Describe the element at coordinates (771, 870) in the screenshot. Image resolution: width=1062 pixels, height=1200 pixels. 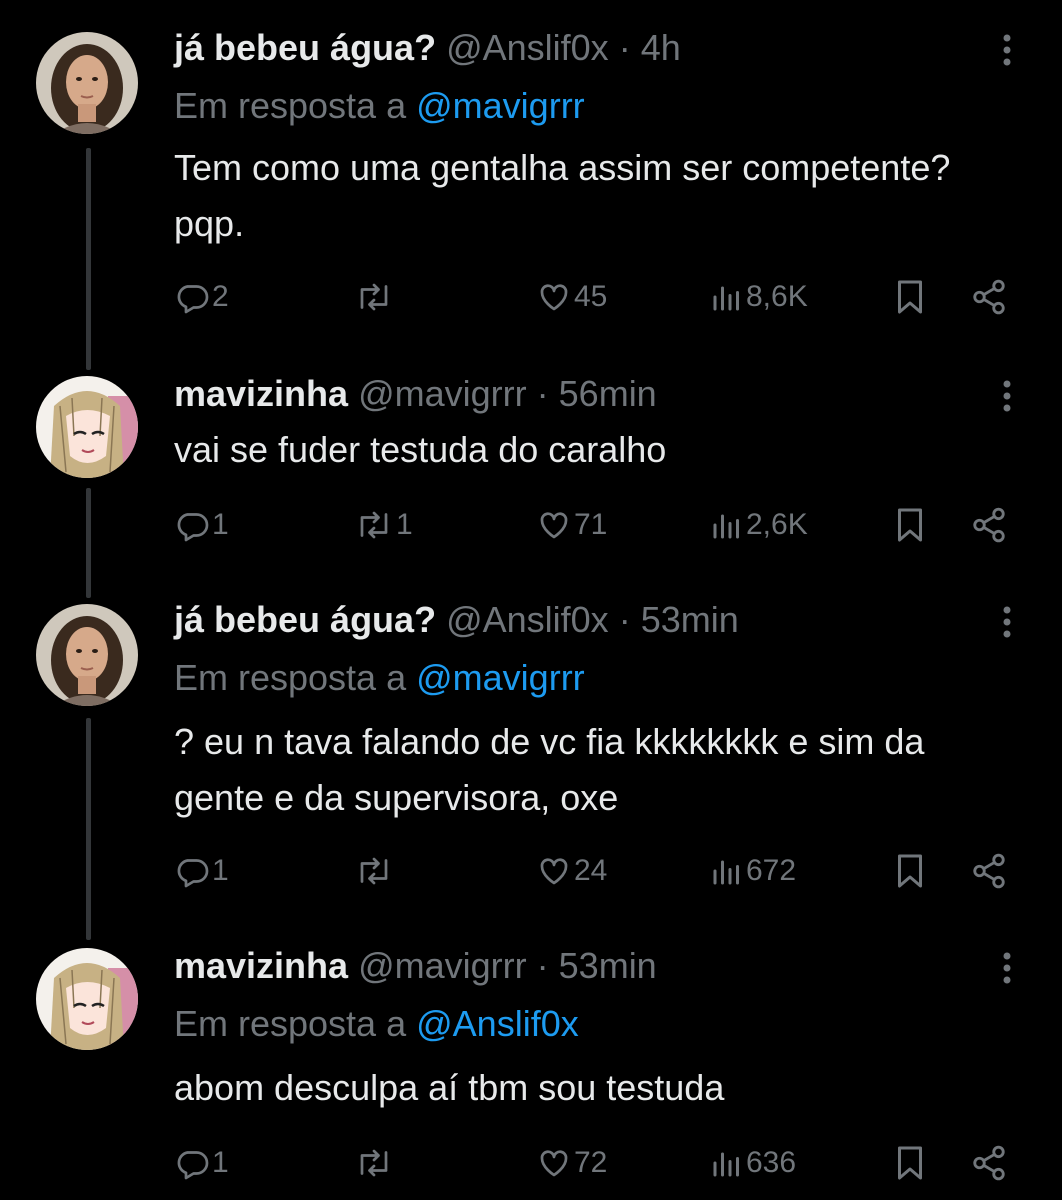
I see `view-count: 672` at that location.